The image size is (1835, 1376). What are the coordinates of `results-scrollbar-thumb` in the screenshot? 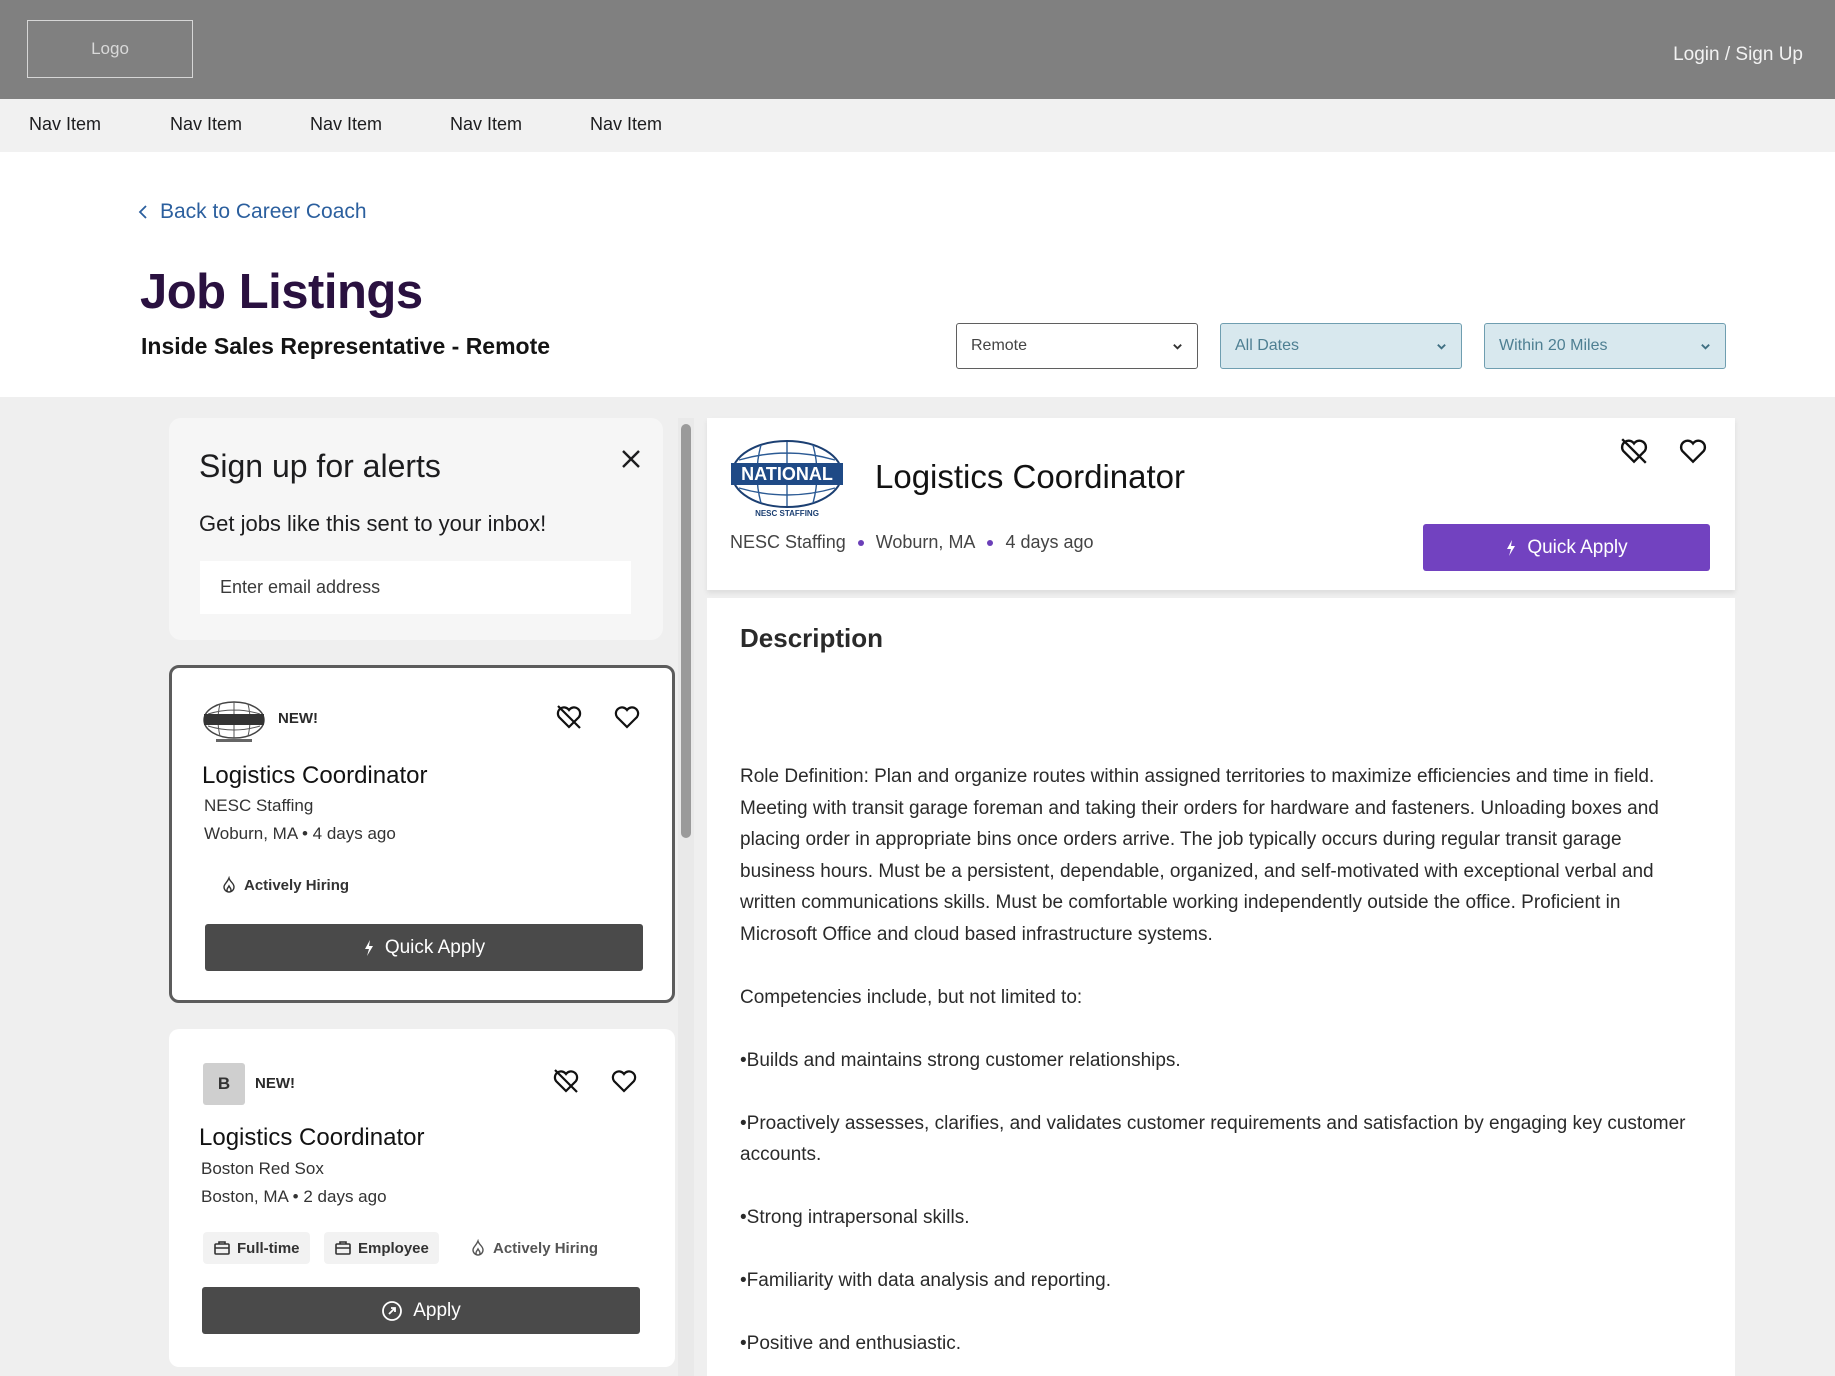 It's located at (686, 631).